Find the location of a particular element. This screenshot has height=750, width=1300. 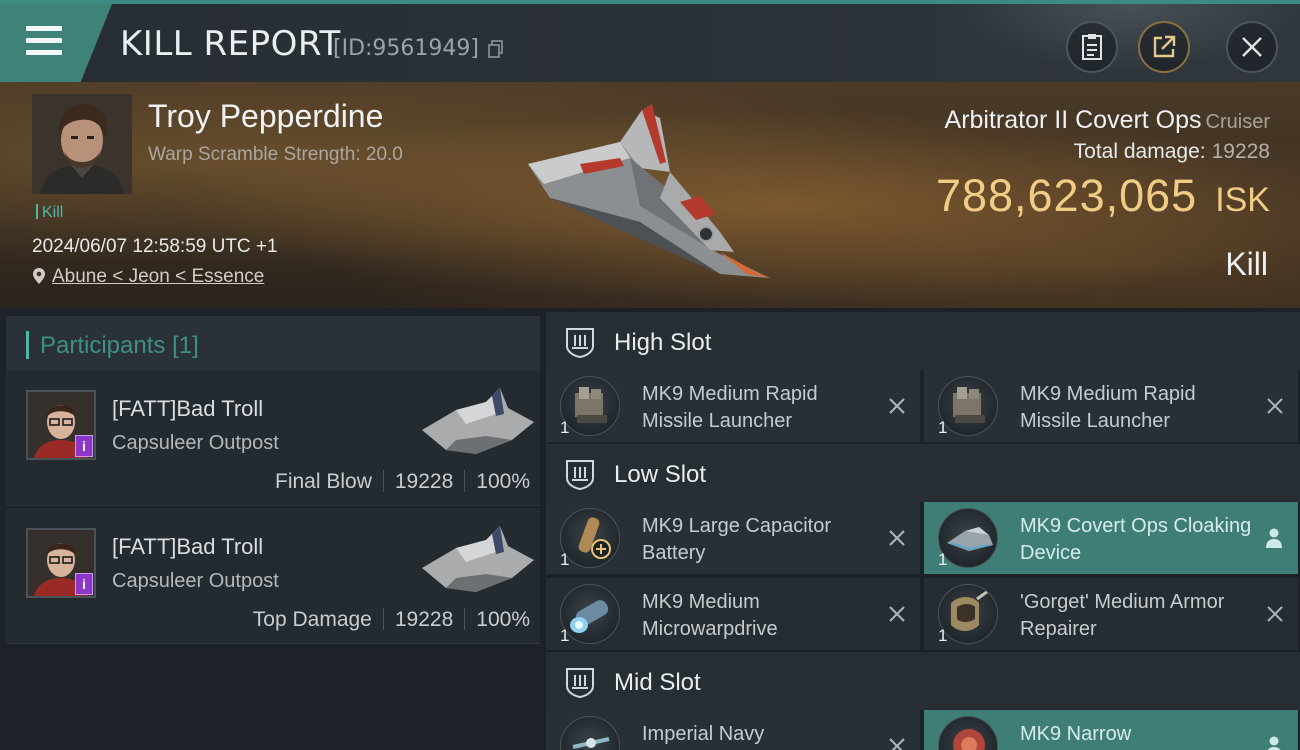

participants-count: [1] is located at coordinates (185, 345).